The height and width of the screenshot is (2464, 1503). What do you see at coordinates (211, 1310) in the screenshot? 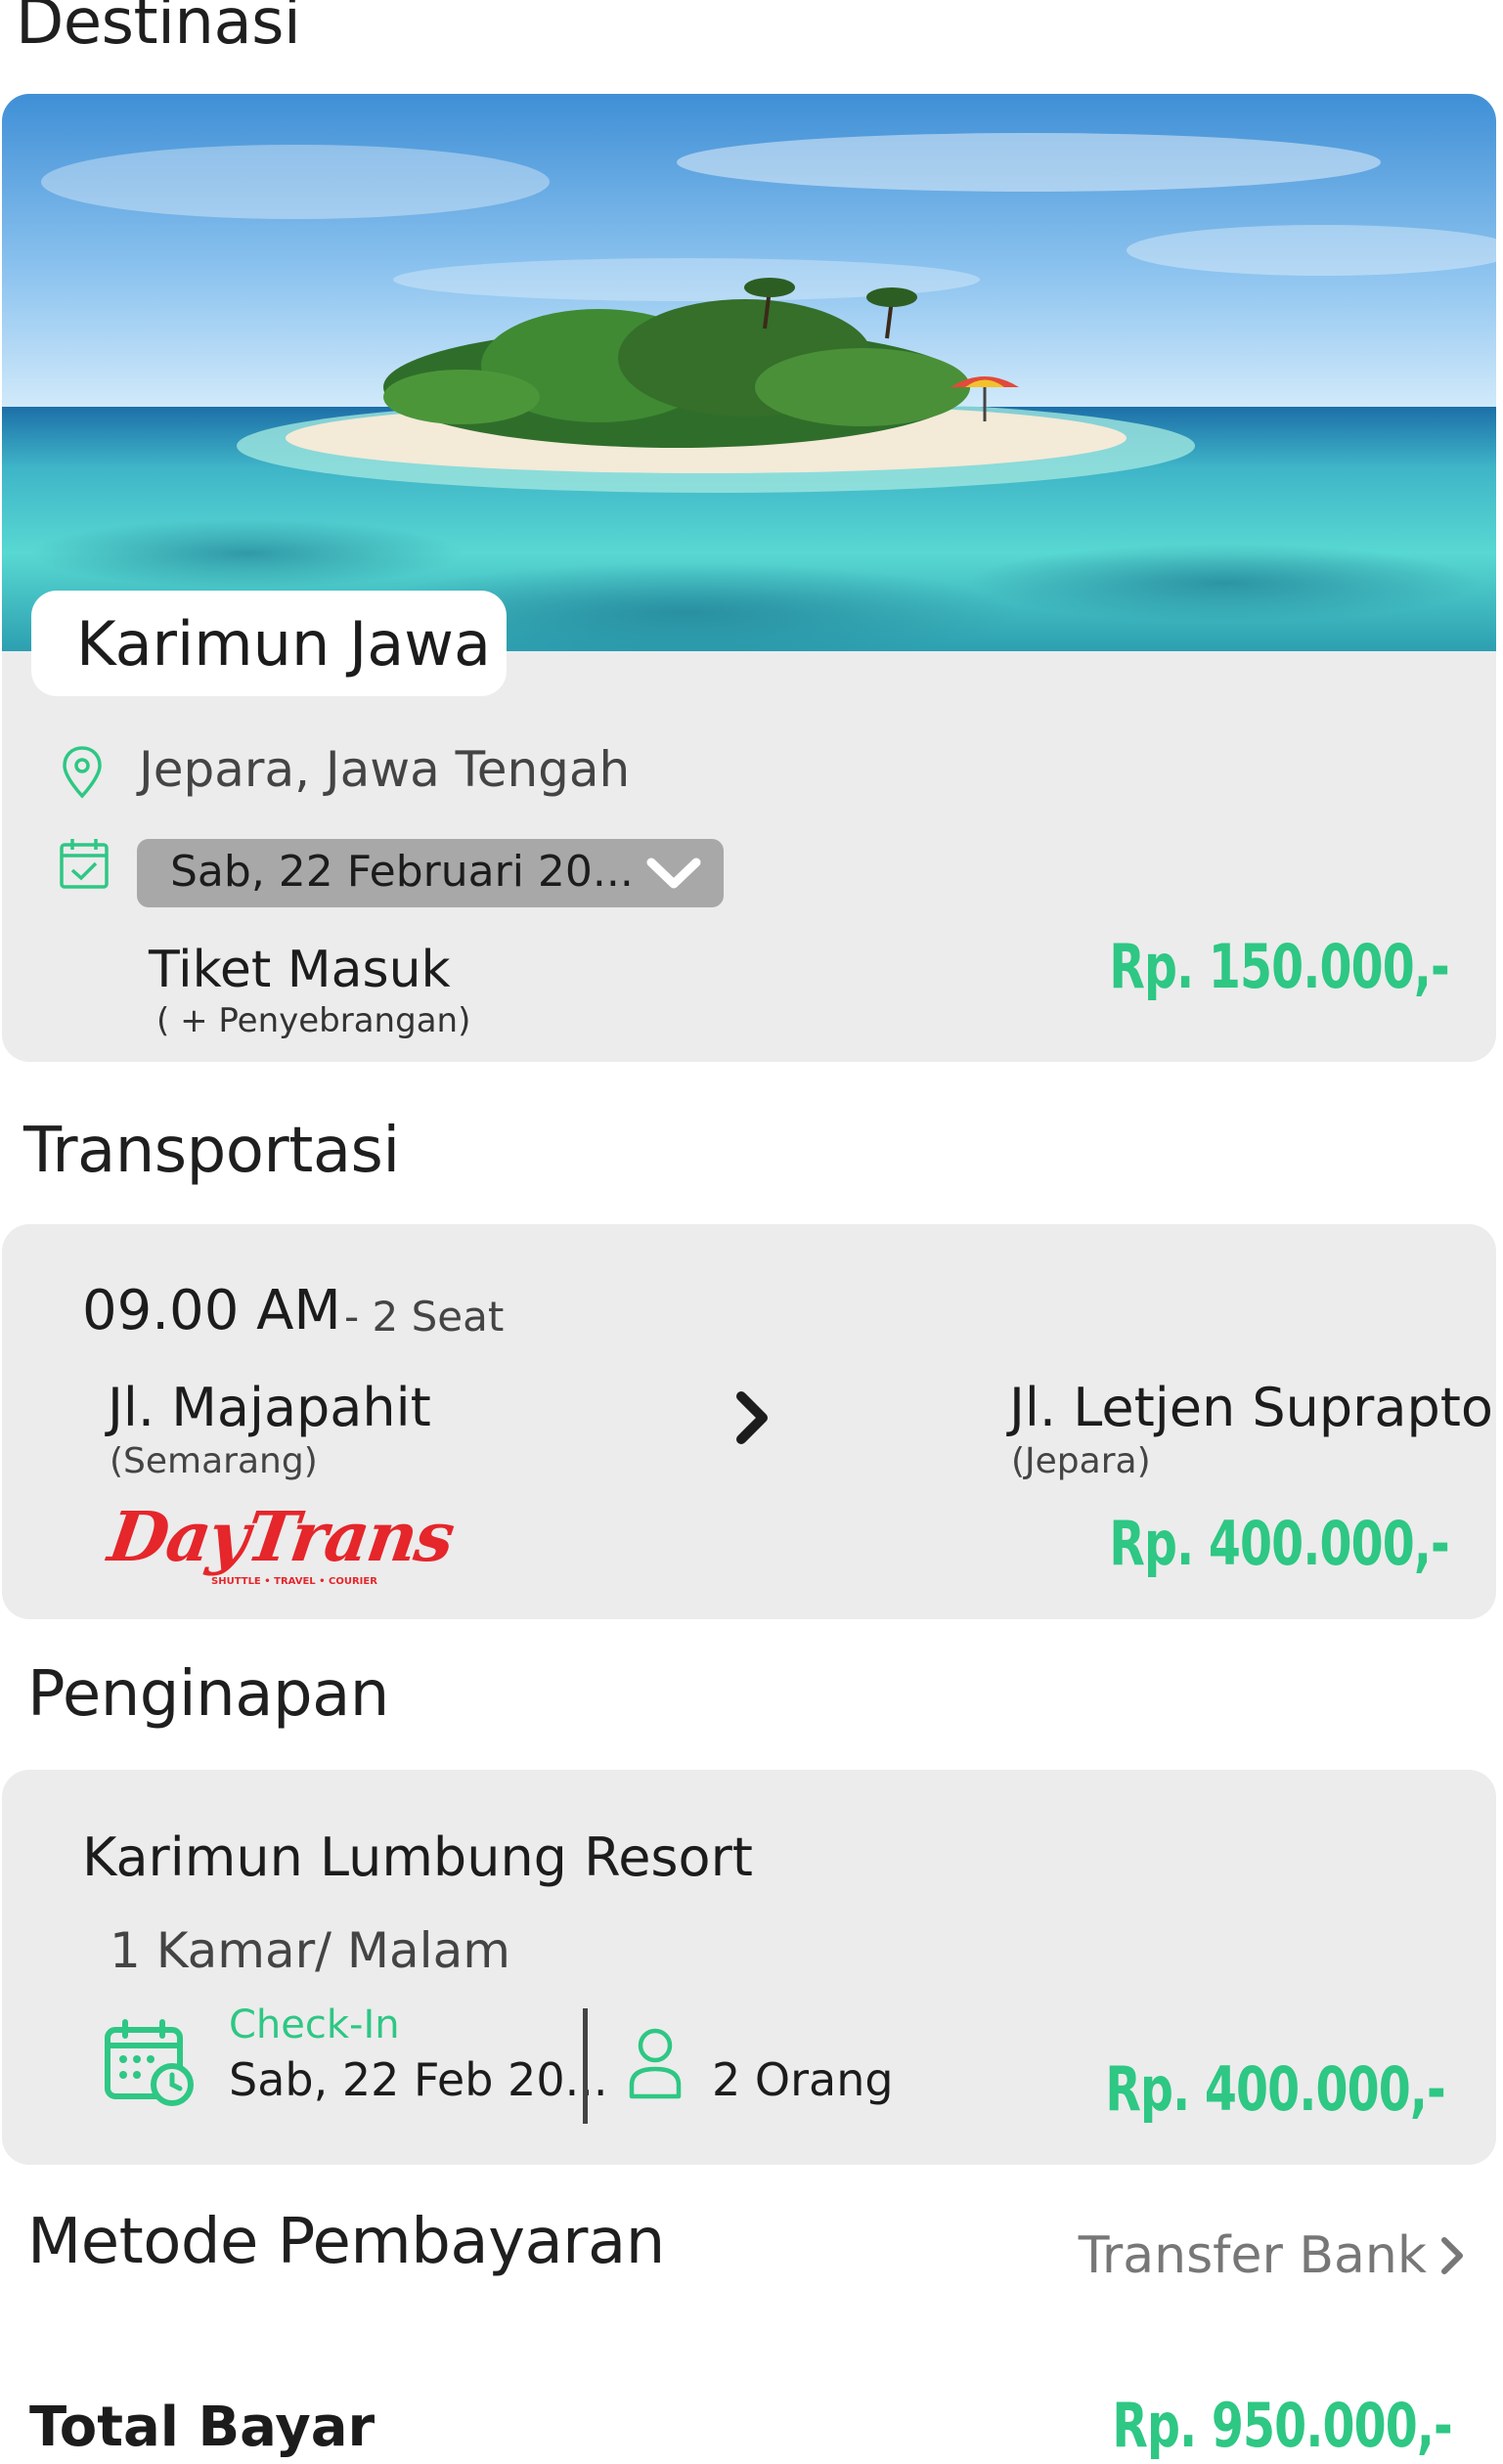
I see `departure-time: 09.00 AM` at bounding box center [211, 1310].